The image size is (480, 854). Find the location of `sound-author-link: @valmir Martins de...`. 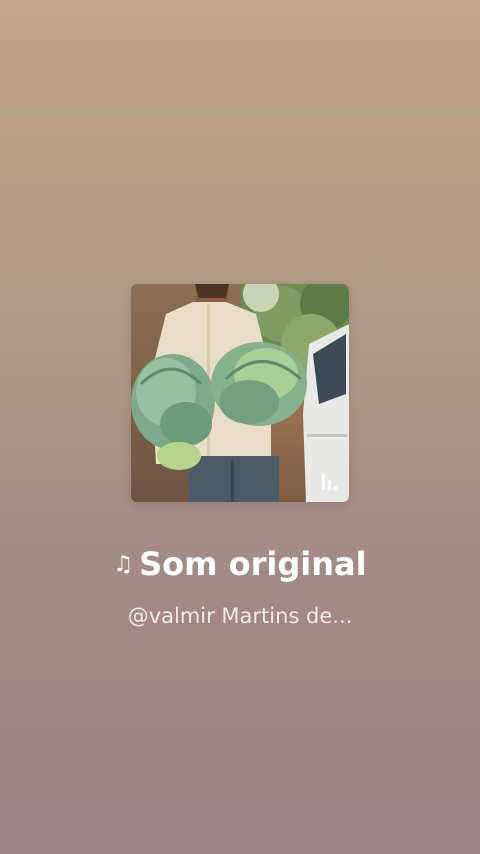

sound-author-link: @valmir Martins de... is located at coordinates (240, 616).